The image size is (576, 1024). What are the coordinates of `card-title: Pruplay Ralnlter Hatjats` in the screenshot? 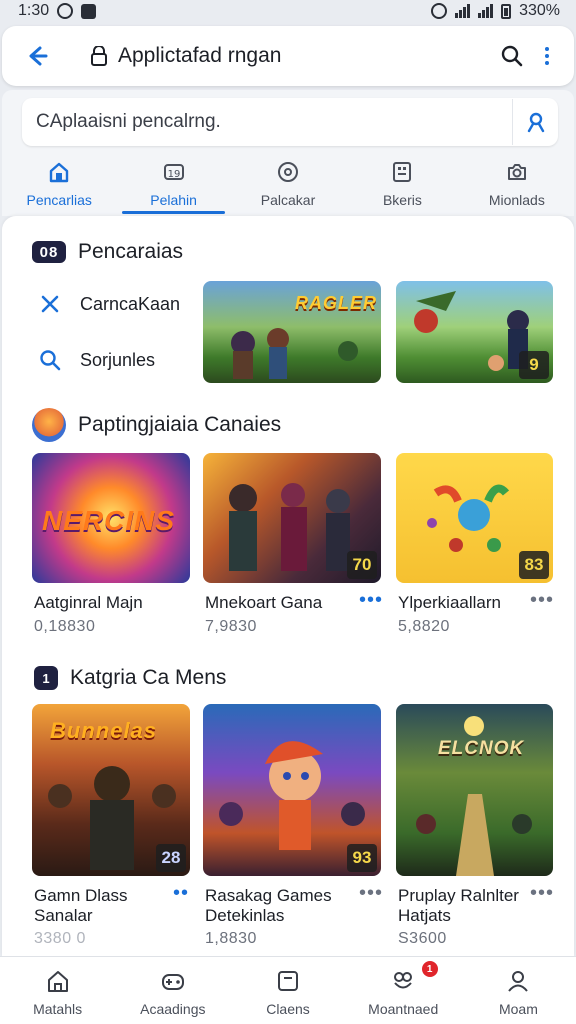 It's located at (473, 906).